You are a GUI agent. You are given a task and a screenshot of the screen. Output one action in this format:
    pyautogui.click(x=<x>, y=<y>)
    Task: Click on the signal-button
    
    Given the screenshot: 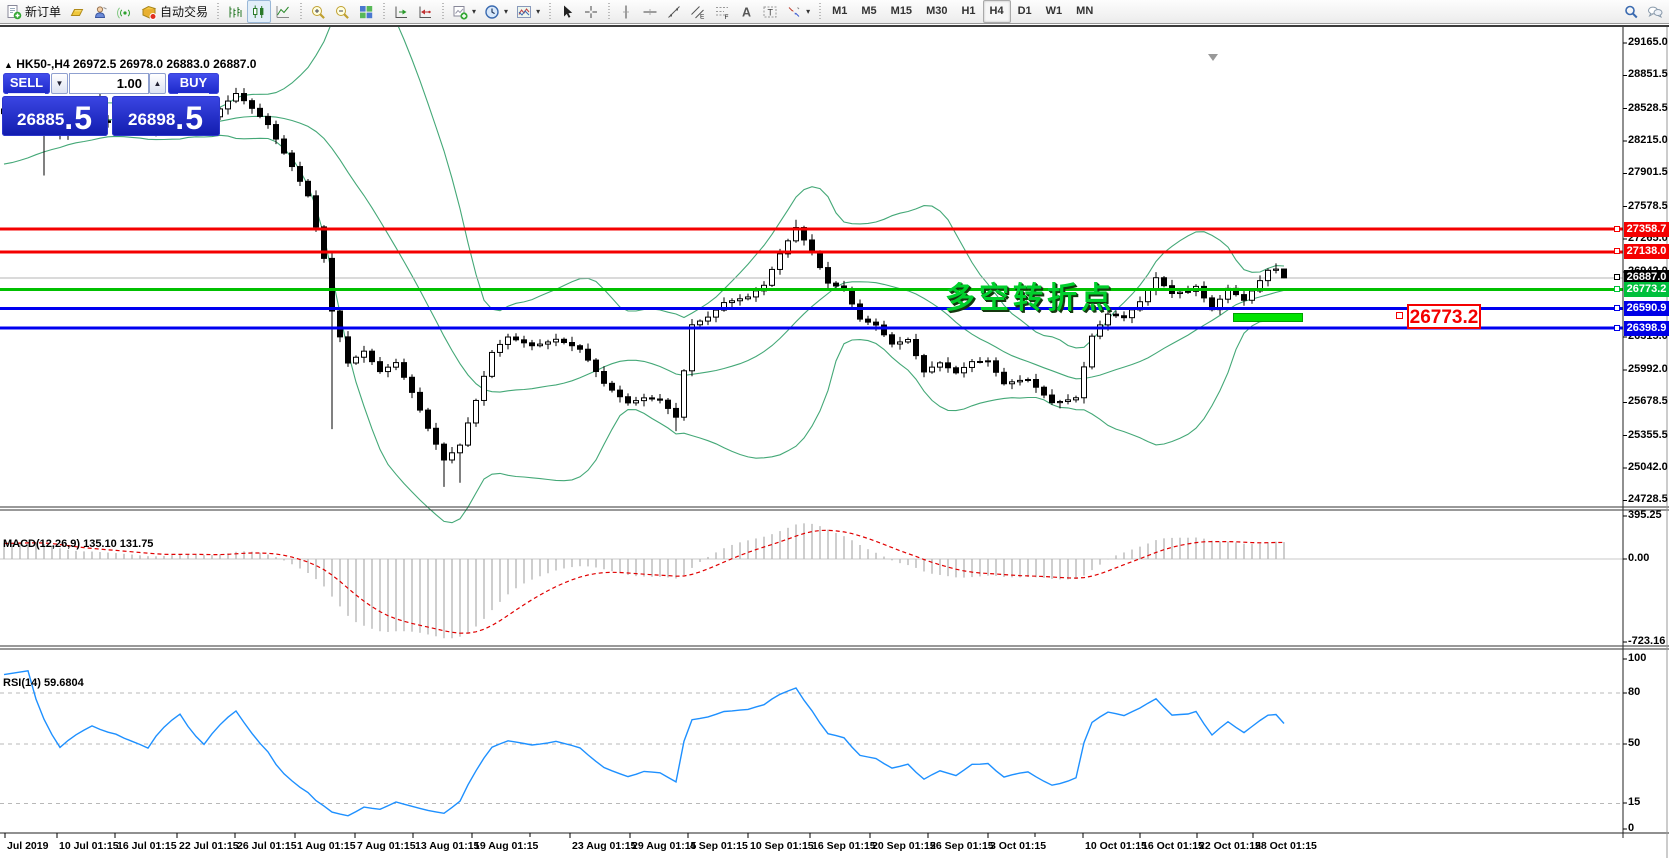 What is the action you would take?
    pyautogui.click(x=125, y=11)
    